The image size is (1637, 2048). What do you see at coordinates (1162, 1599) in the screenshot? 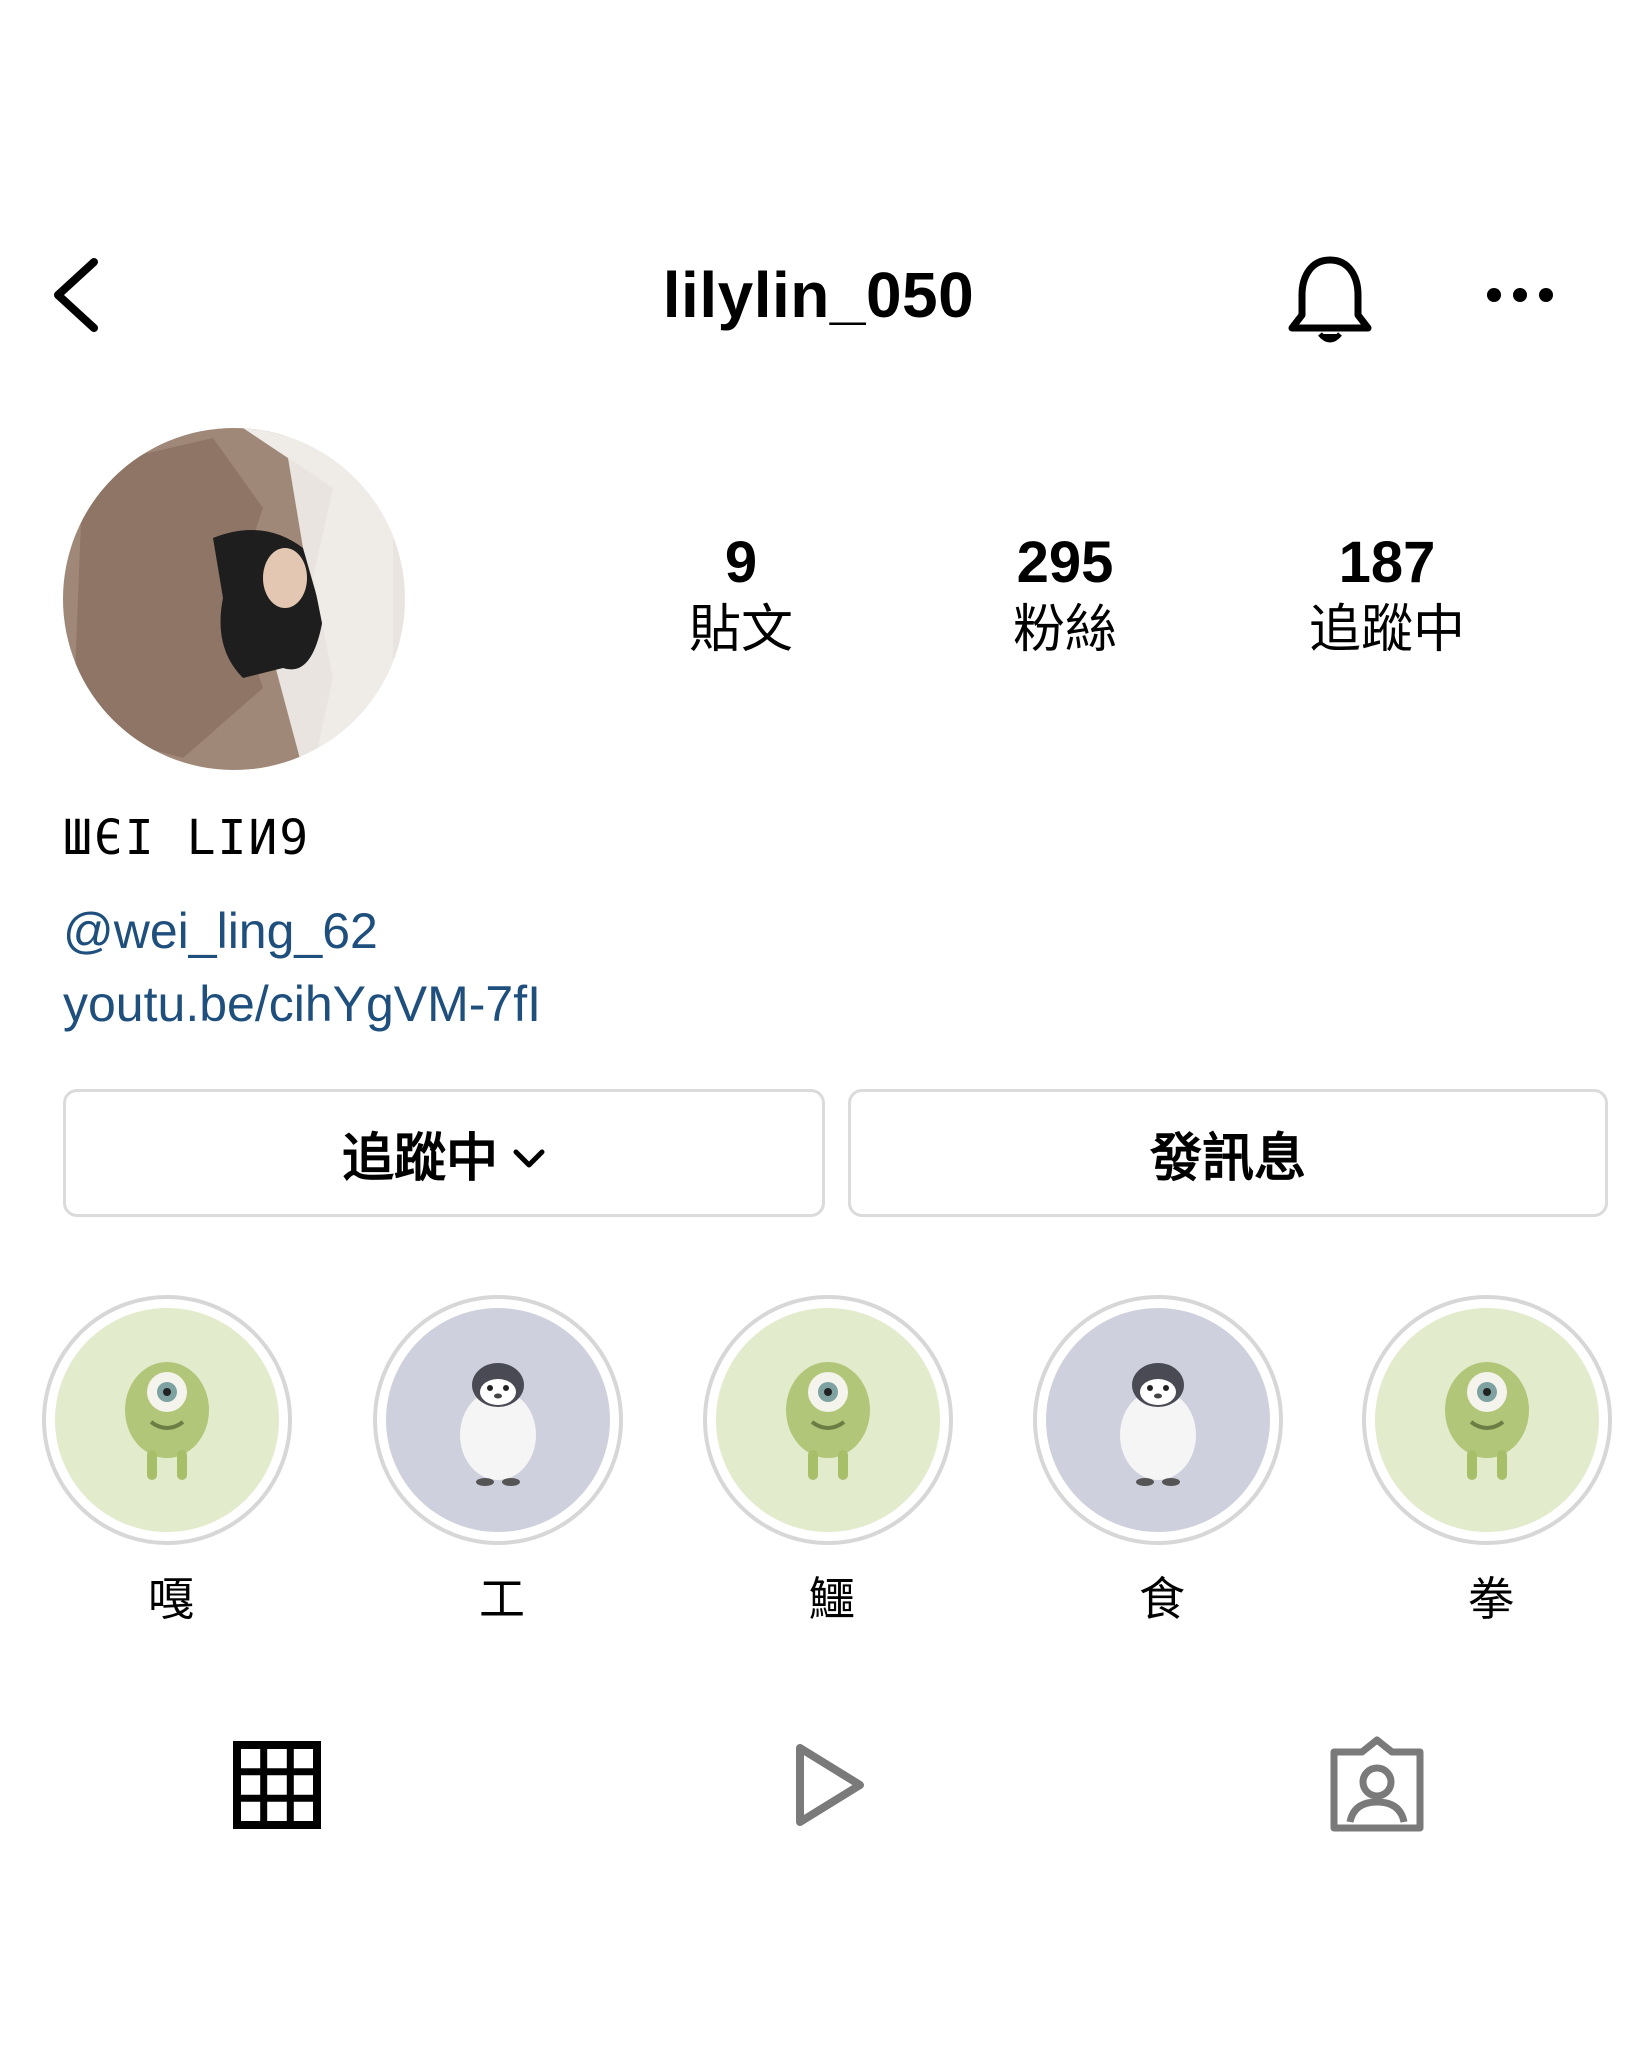
I see `highlight-label: 食` at bounding box center [1162, 1599].